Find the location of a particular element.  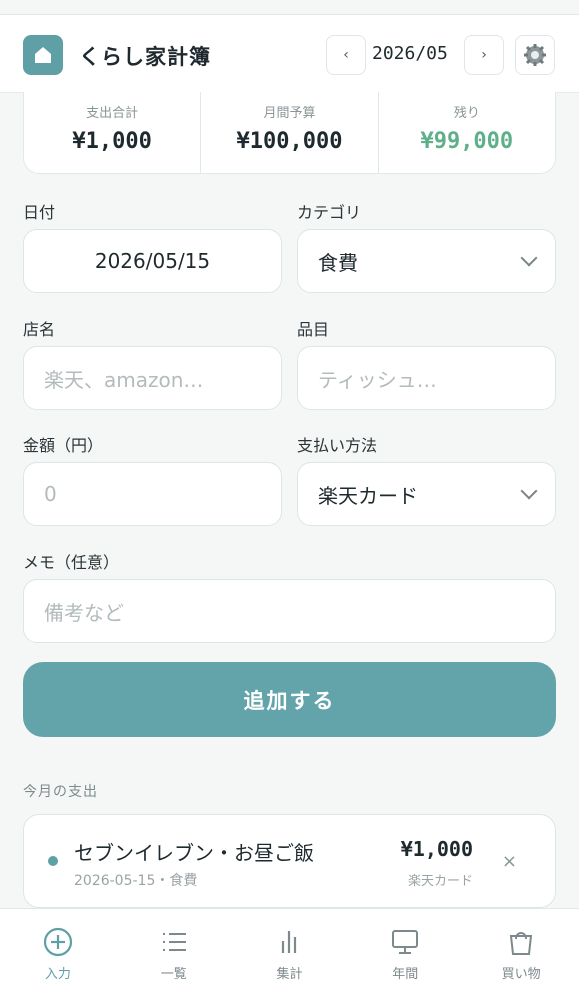

bar-chart-icon is located at coordinates (289, 942).